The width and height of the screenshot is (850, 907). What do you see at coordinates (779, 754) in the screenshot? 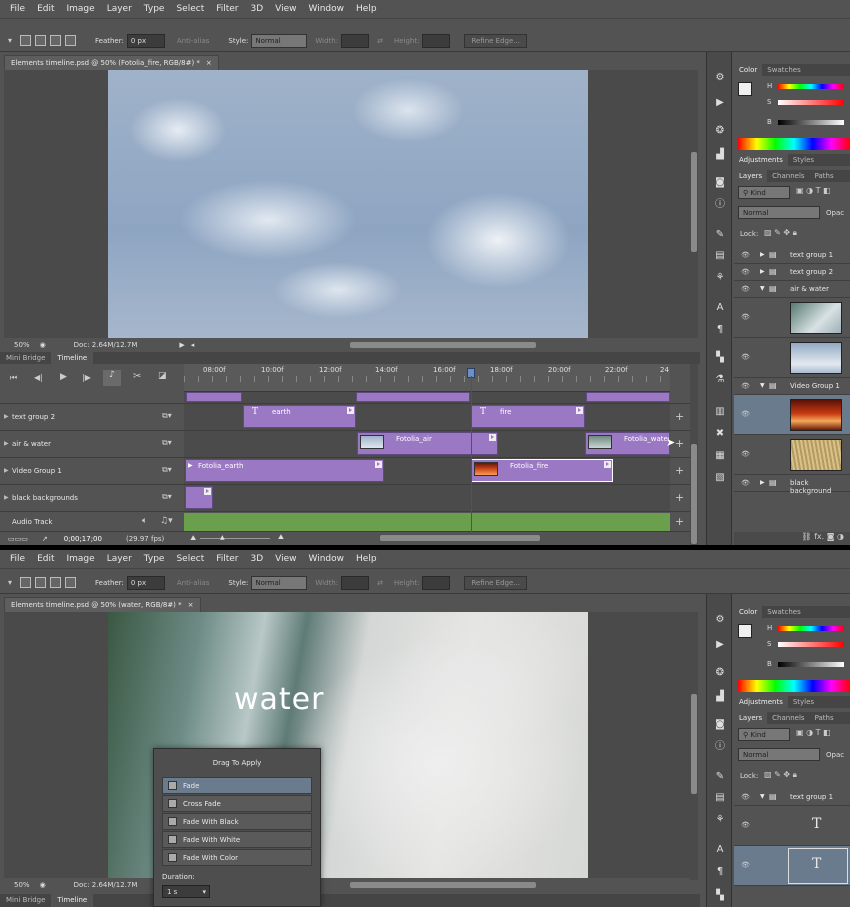
I see `blend-mode-select: Normal` at bounding box center [779, 754].